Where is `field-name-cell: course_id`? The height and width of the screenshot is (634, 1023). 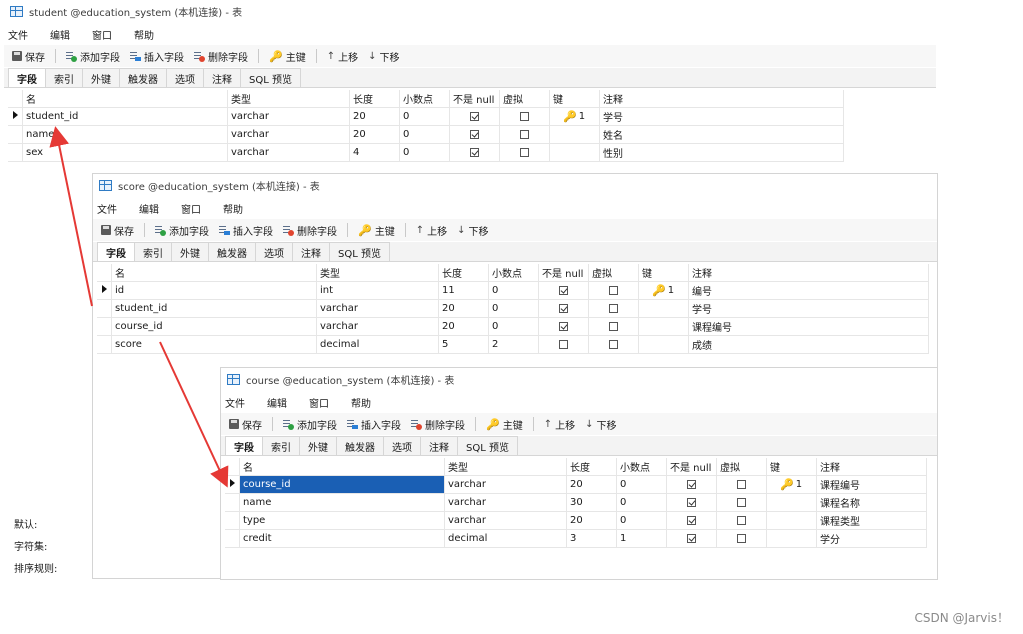 field-name-cell: course_id is located at coordinates (214, 326).